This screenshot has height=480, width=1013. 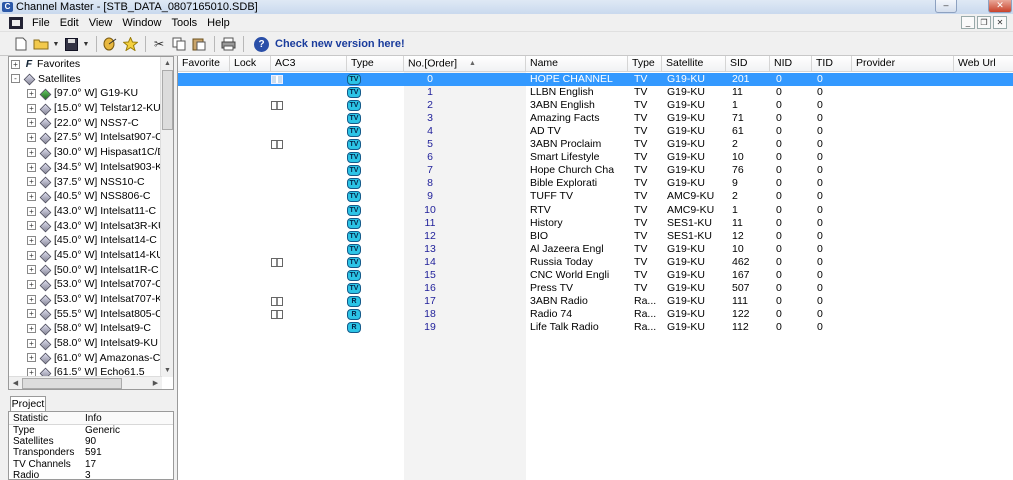 What do you see at coordinates (595, 275) in the screenshot?
I see `table-row: TV 15 CNC World Engli TV G19-KU 167 0 0` at bounding box center [595, 275].